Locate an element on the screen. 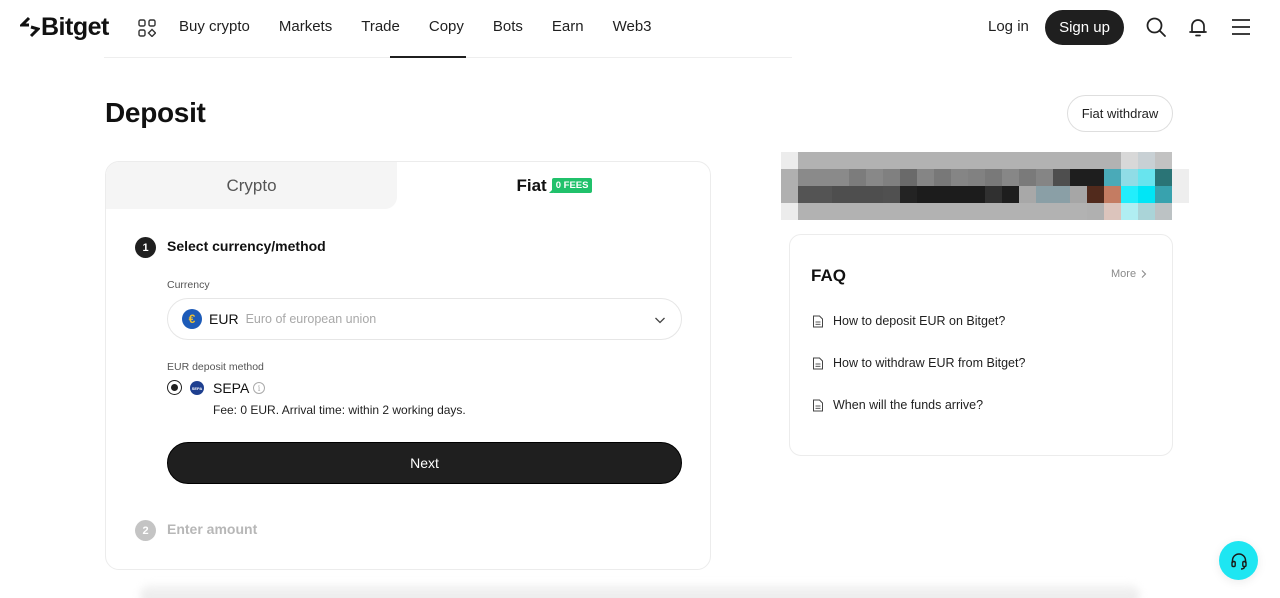  nav-bots: Bots is located at coordinates (508, 27).